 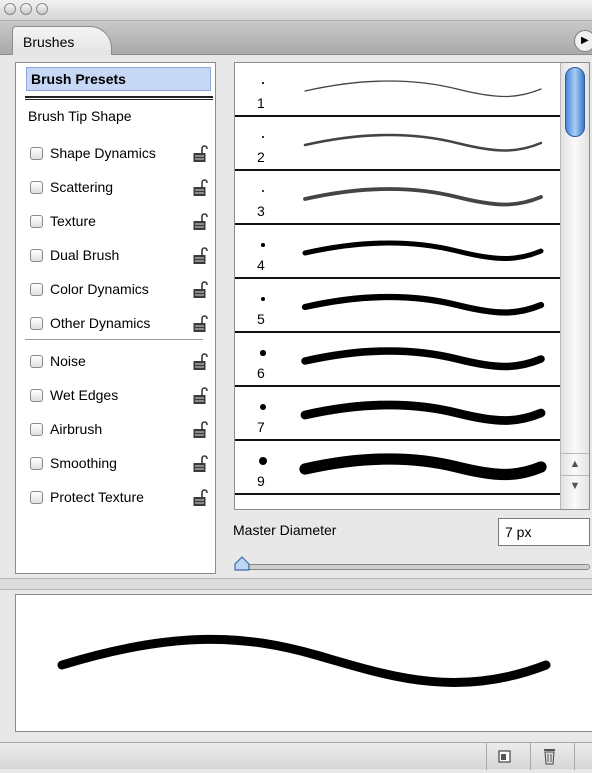 What do you see at coordinates (544, 532) in the screenshot?
I see `master-diameter-input` at bounding box center [544, 532].